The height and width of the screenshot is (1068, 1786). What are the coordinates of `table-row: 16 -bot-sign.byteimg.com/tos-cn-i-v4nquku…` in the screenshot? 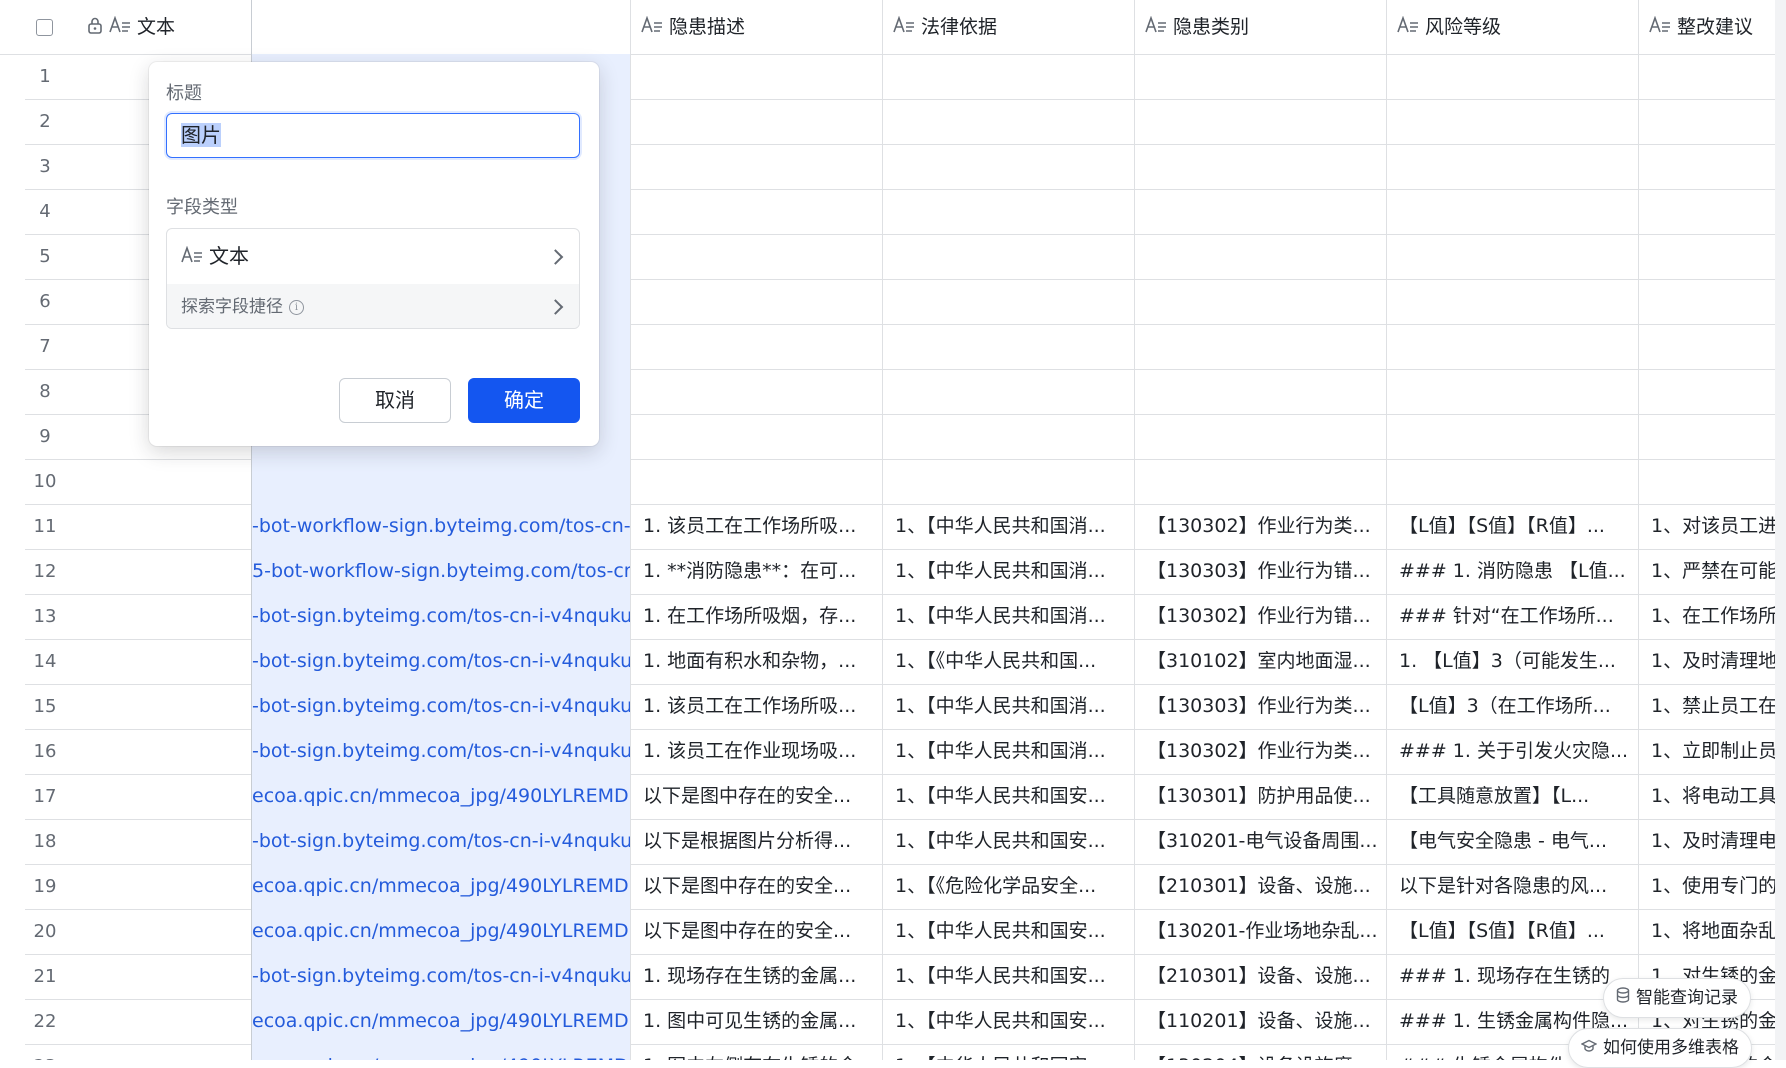 It's located at (905, 752).